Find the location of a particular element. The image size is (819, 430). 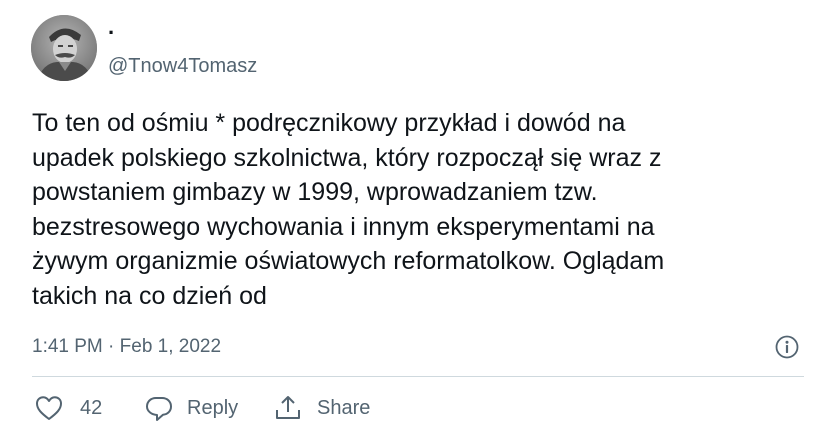

avatar is located at coordinates (64, 48).